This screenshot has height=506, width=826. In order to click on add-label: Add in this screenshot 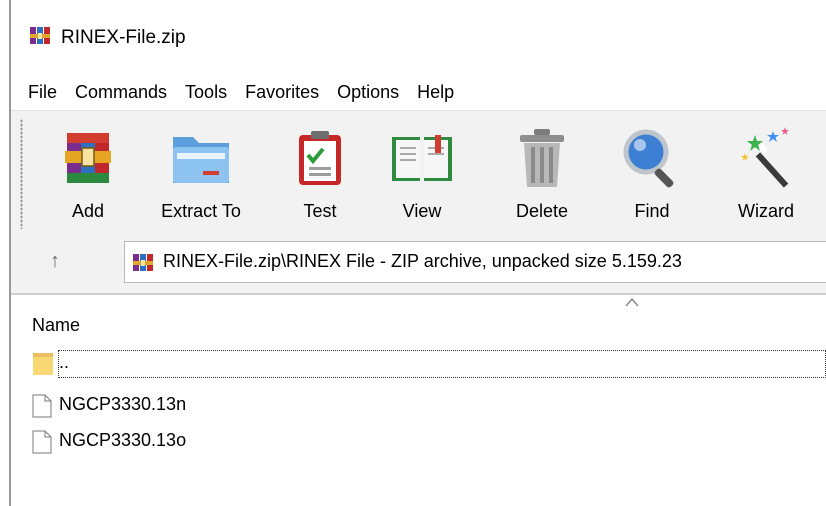, I will do `click(88, 211)`.